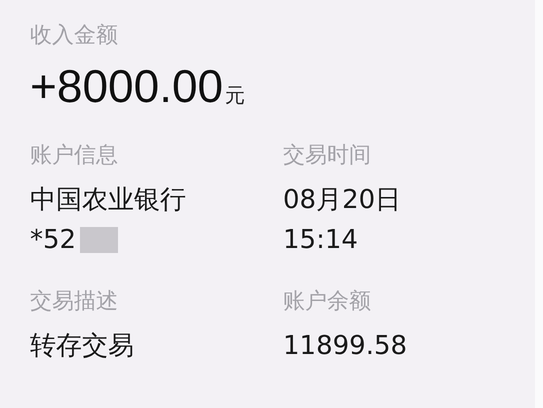 This screenshot has width=543, height=408. Describe the element at coordinates (320, 240) in the screenshot. I see `detail-value: 15:14` at that location.